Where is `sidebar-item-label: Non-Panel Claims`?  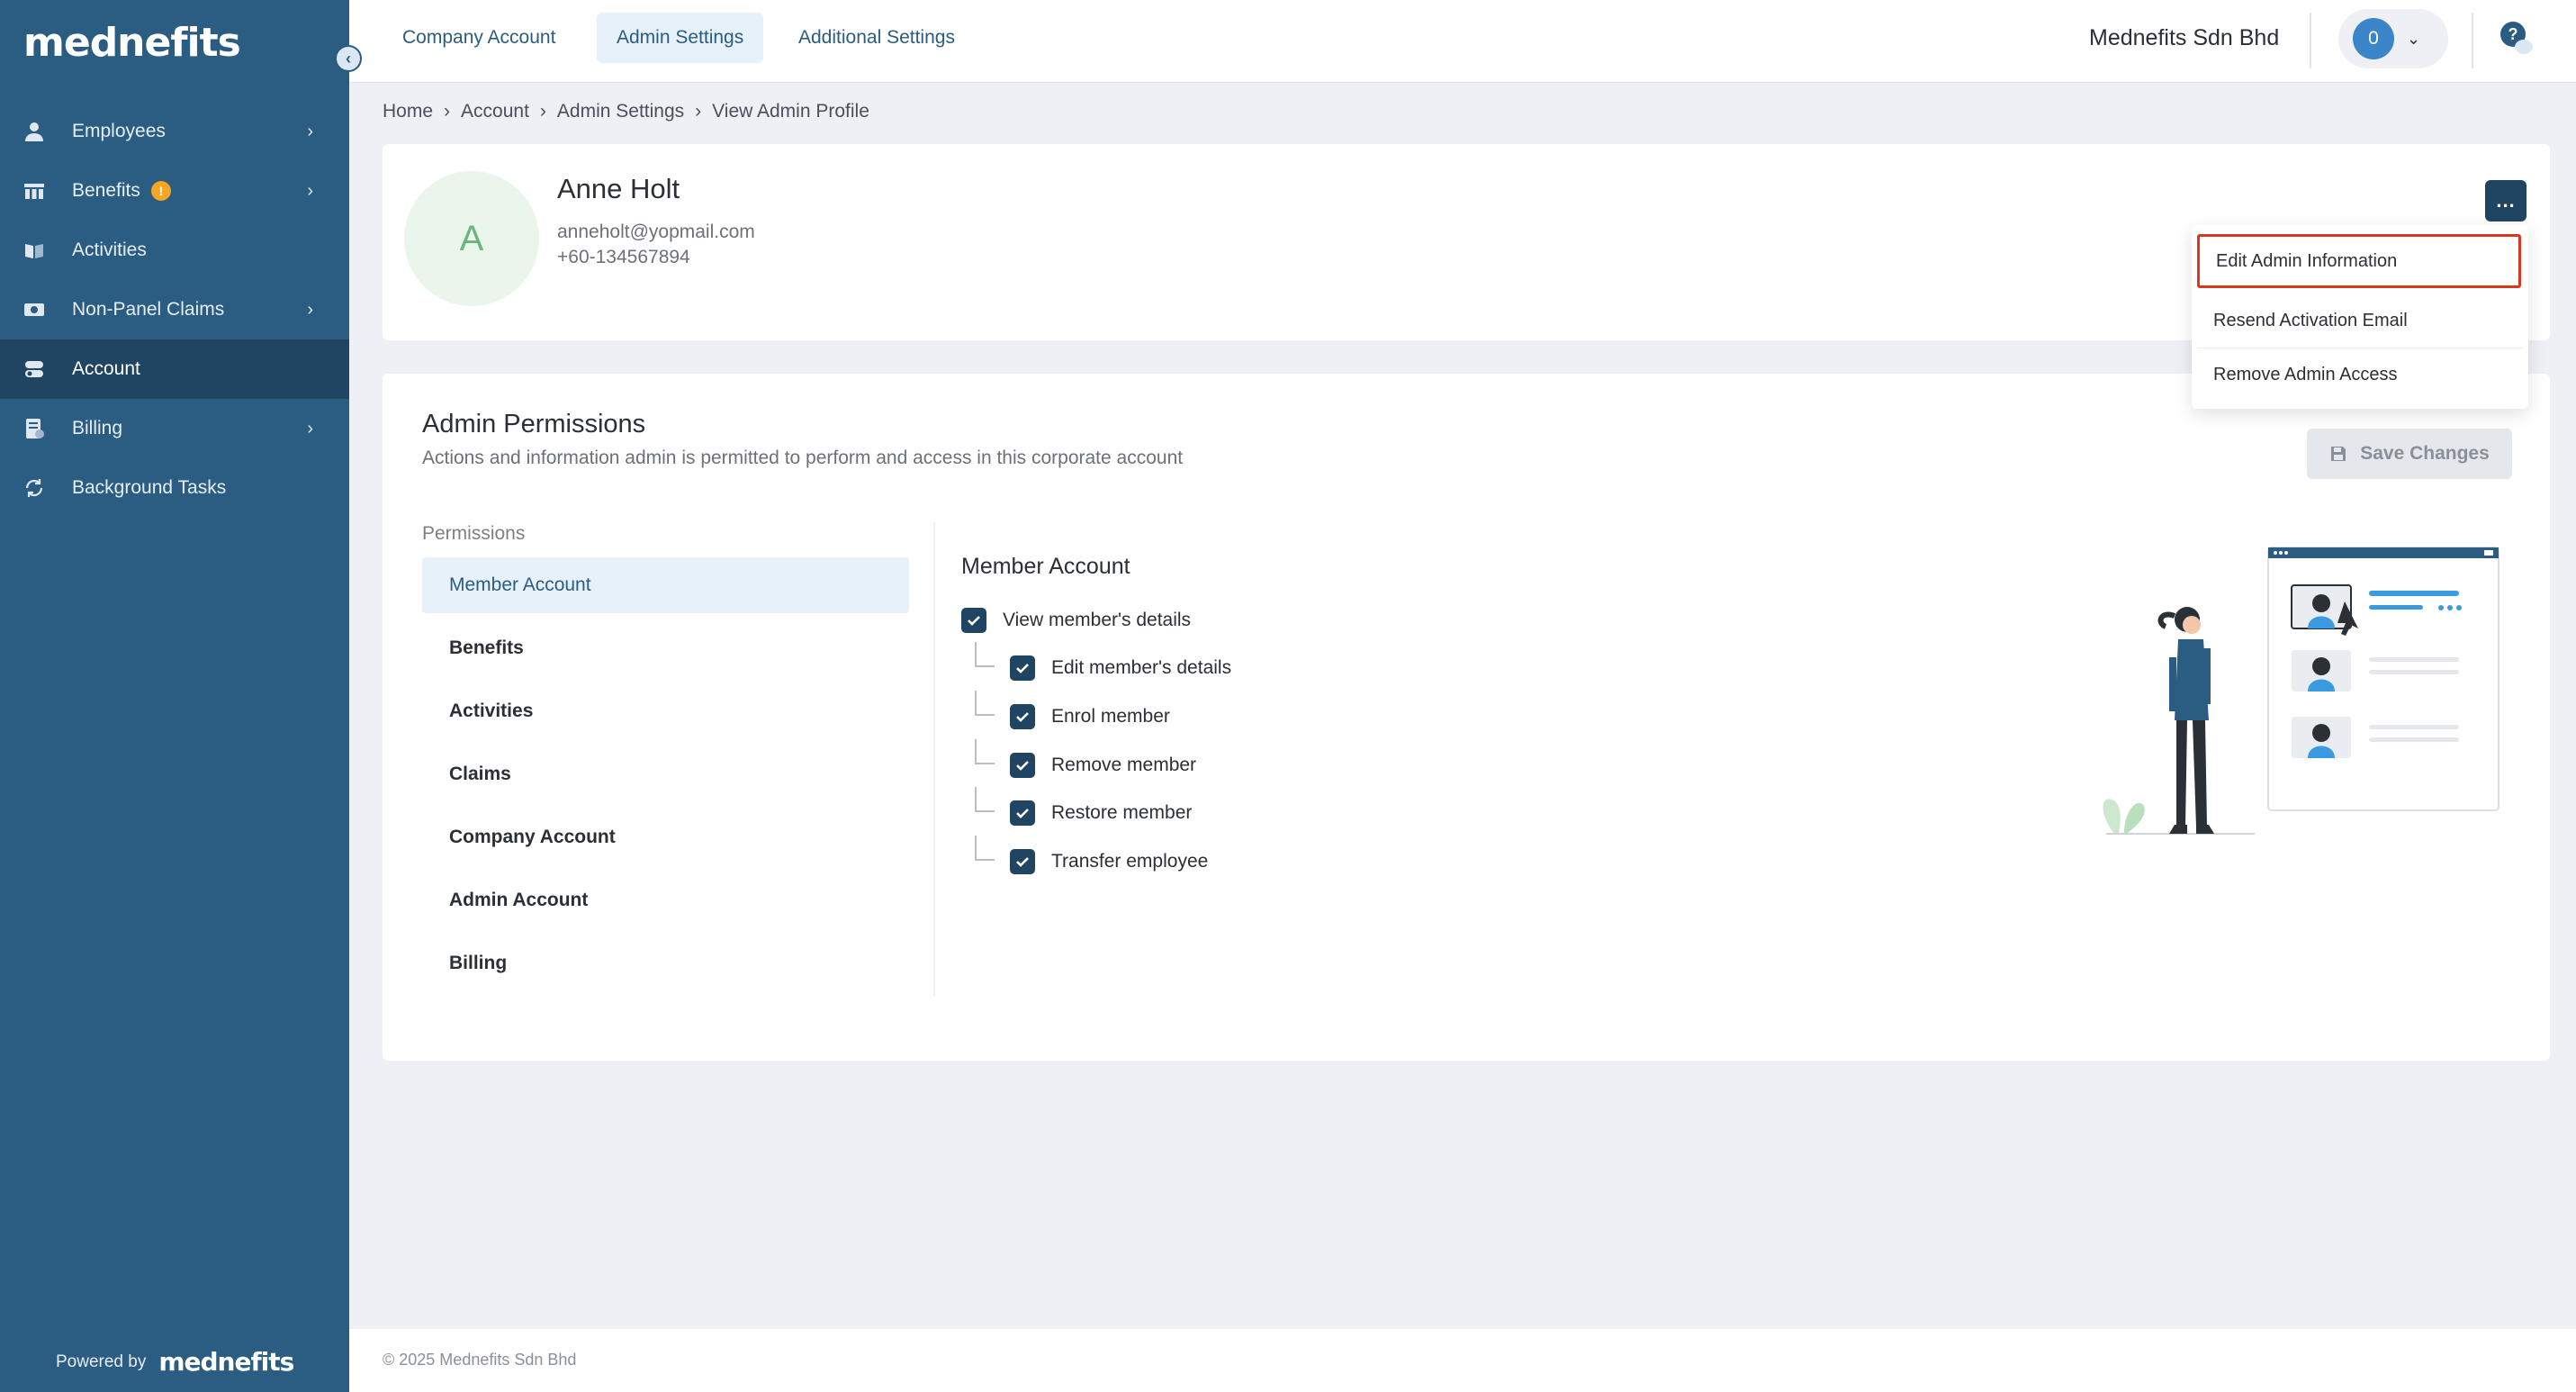 sidebar-item-label: Non-Panel Claims is located at coordinates (148, 309).